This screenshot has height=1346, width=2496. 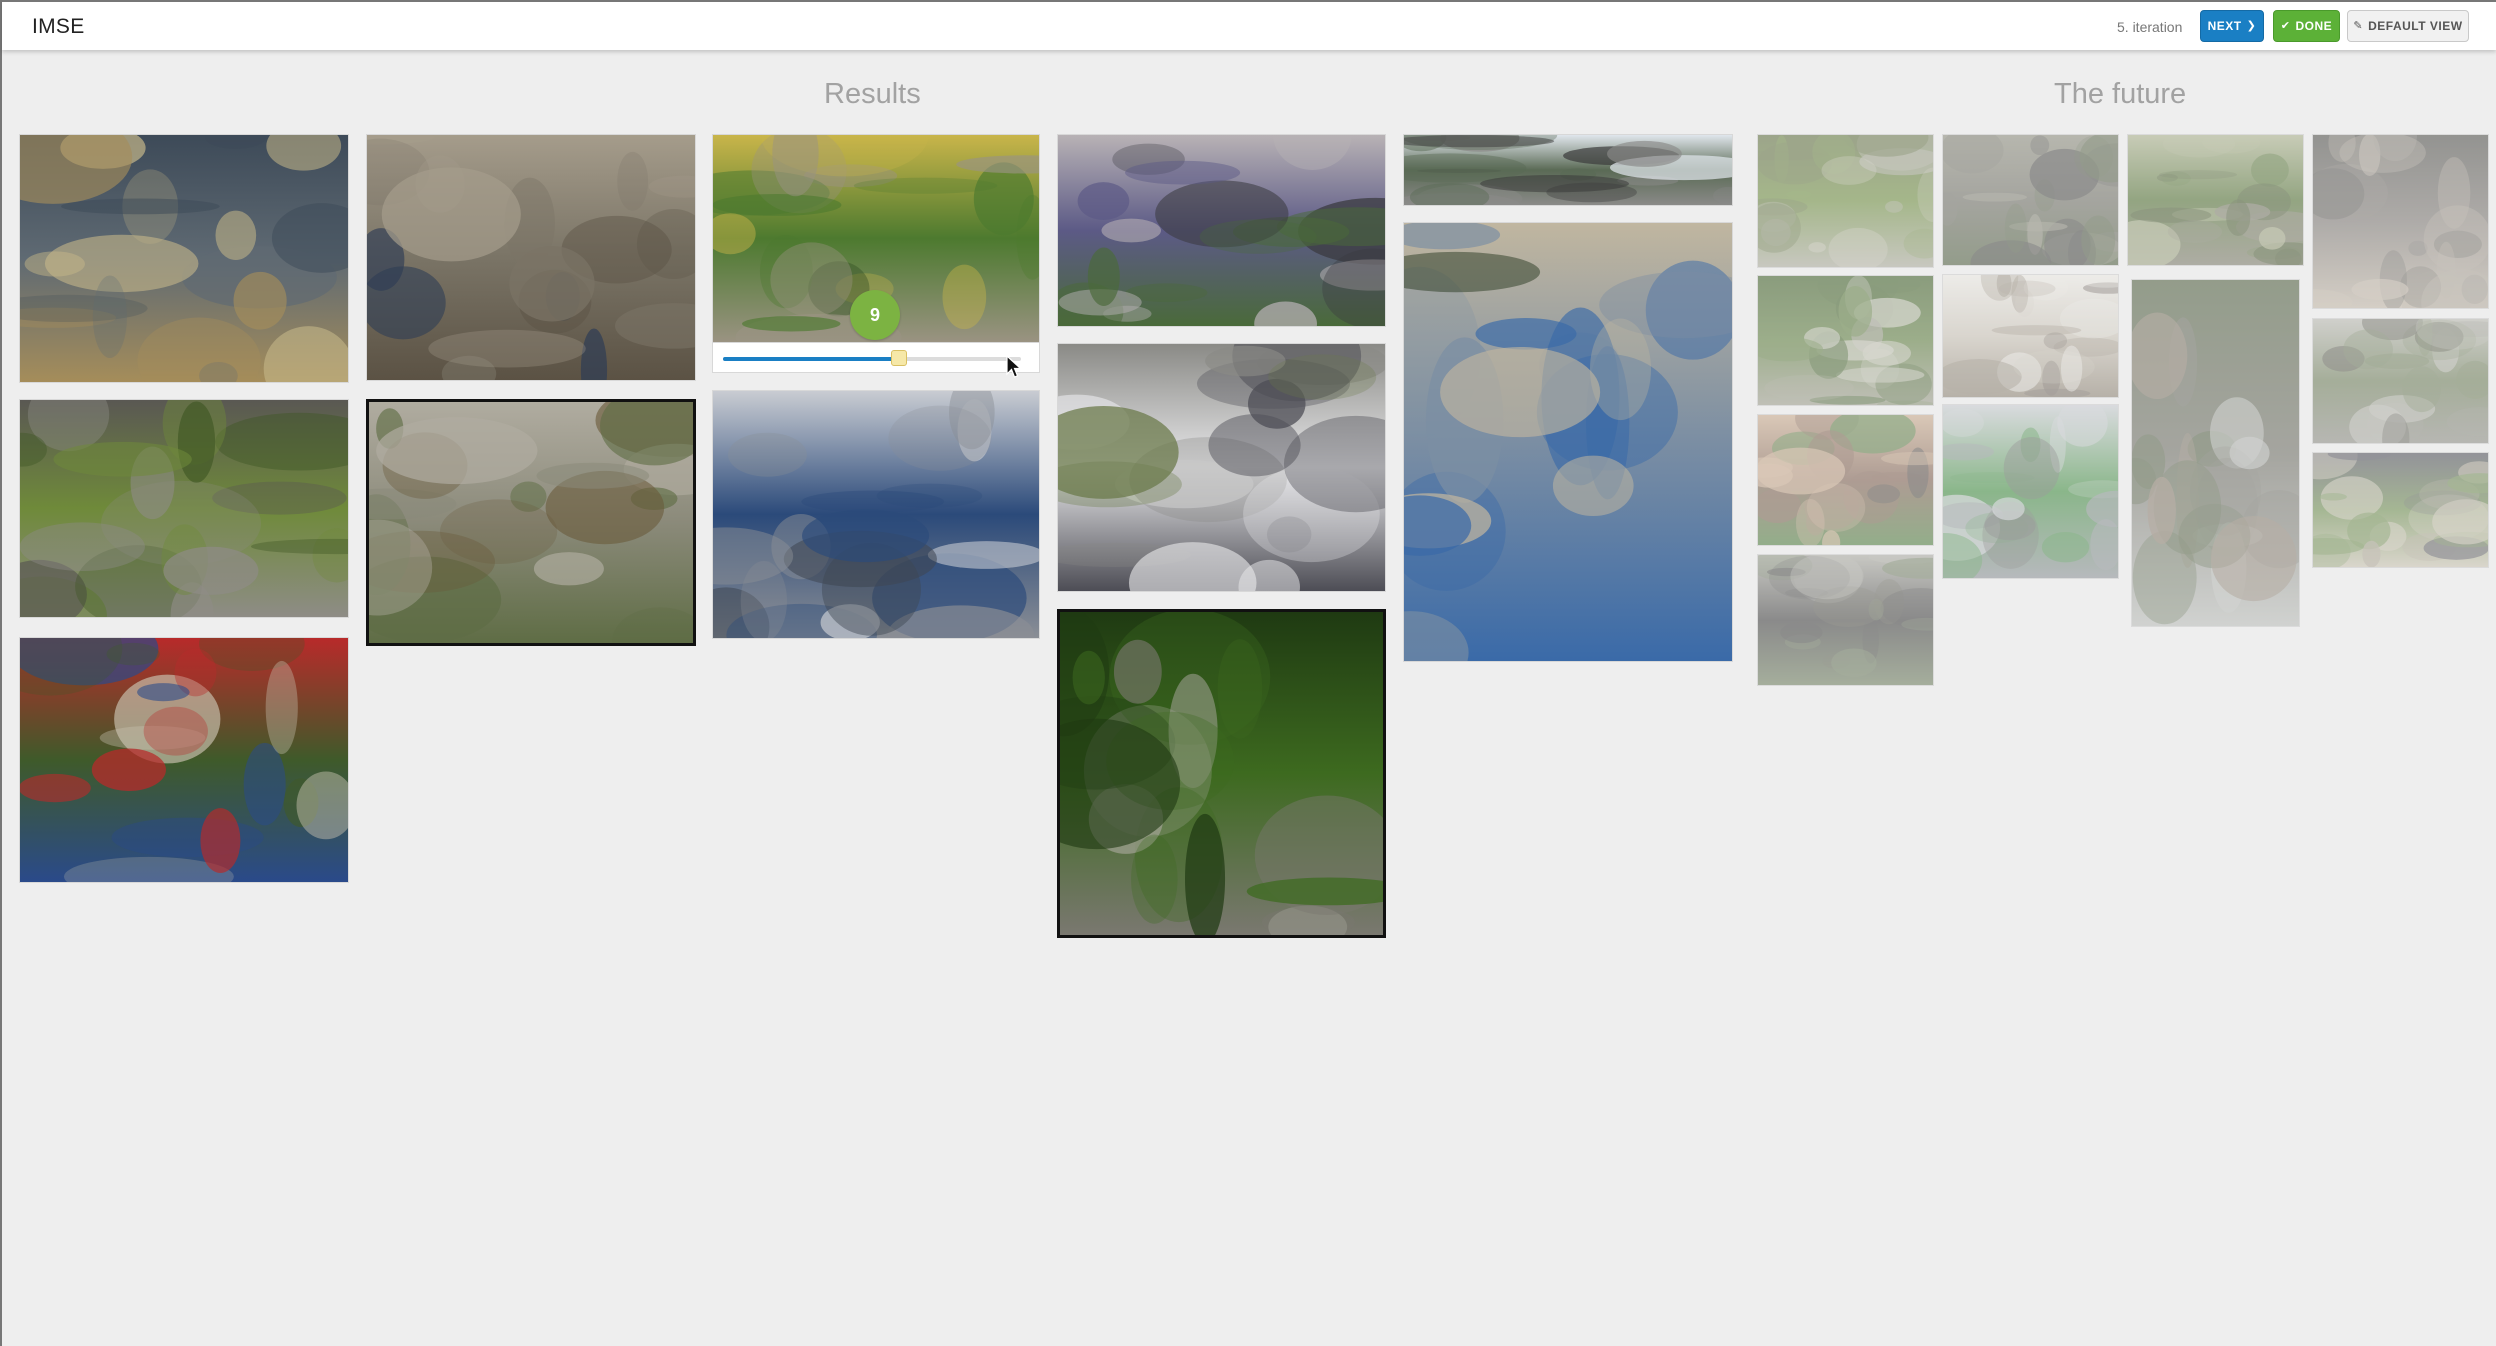 What do you see at coordinates (1221, 230) in the screenshot?
I see `result-image-classic-car` at bounding box center [1221, 230].